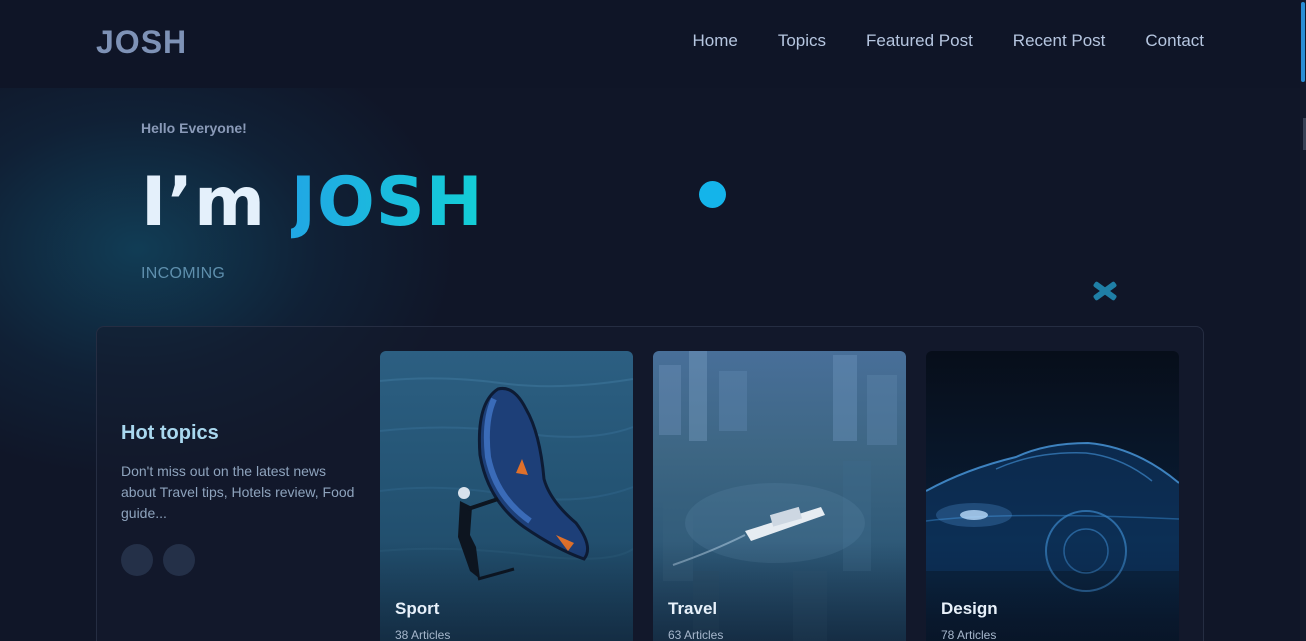  I want to click on hero-title: I’m JOSH, so click(312, 203).